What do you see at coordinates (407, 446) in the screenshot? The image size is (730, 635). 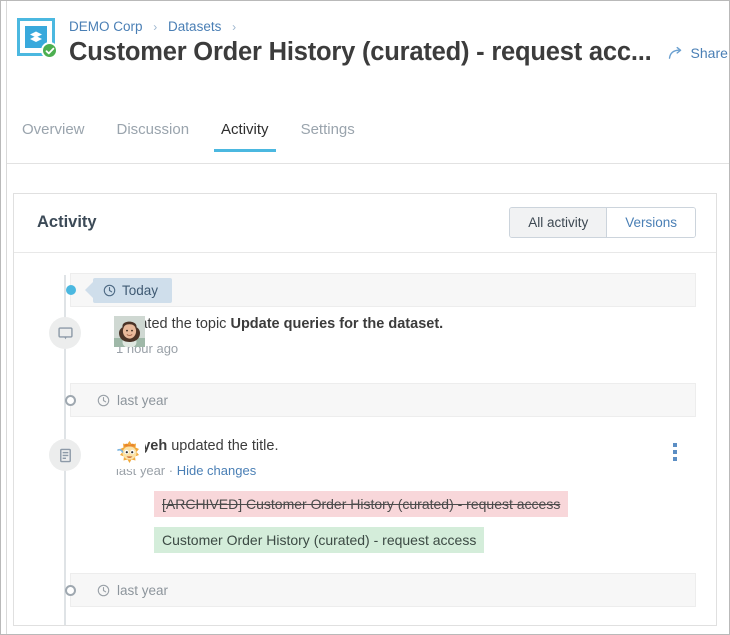 I see `event-text: @siyeh updated the title.` at bounding box center [407, 446].